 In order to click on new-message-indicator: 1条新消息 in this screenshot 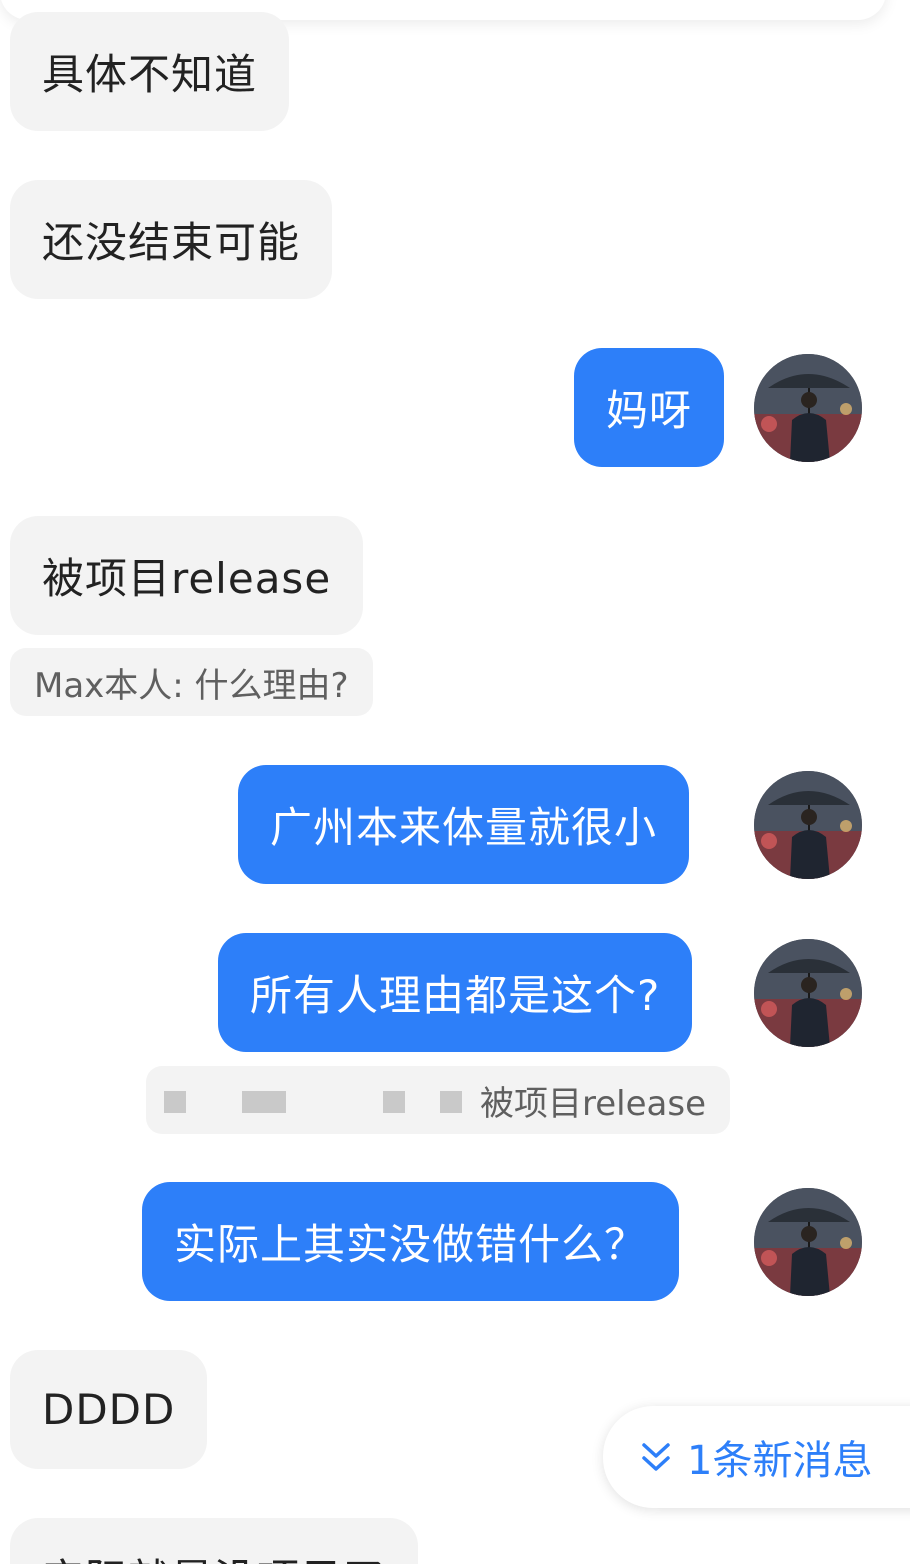, I will do `click(756, 1457)`.